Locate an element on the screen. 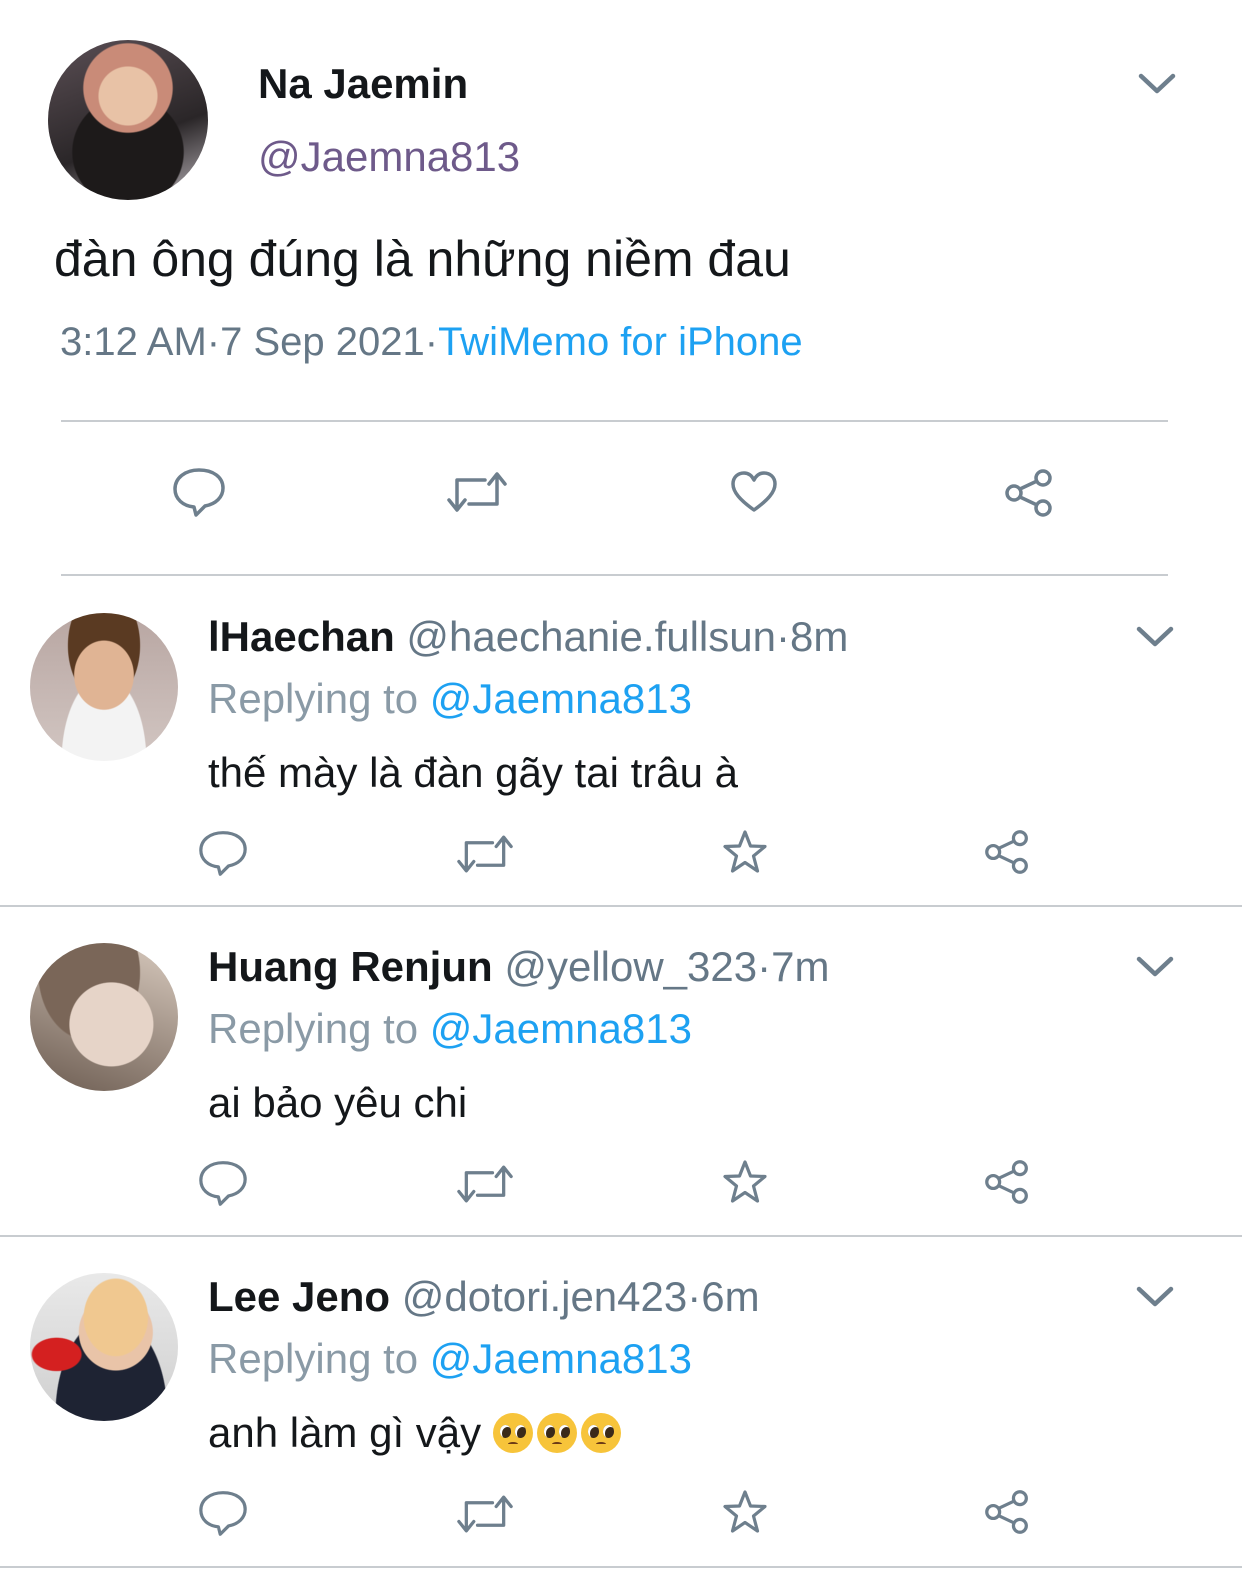 This screenshot has height=1584, width=1242. reply-text: anh làm gì vậy 🥺🥺🥺 is located at coordinates (416, 1433).